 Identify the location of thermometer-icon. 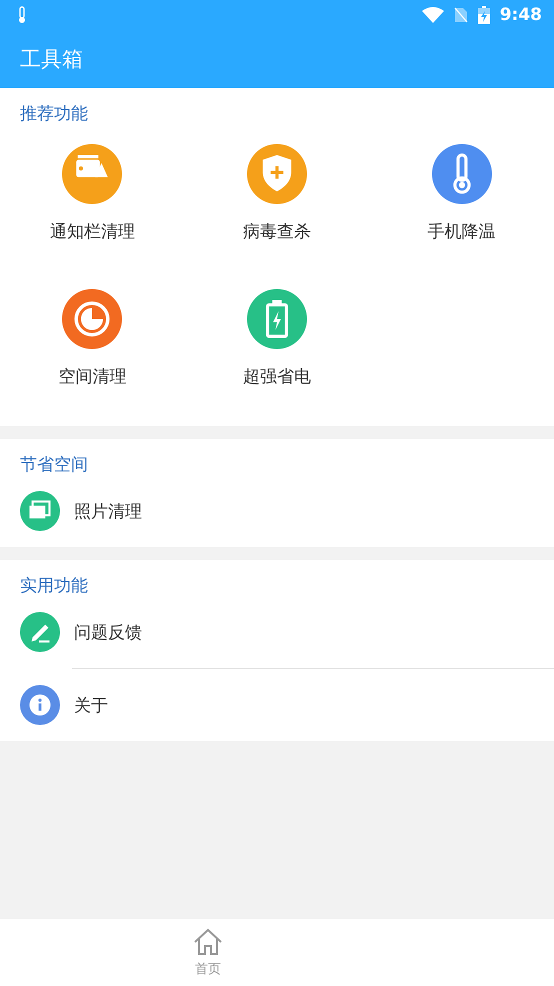
(22, 15).